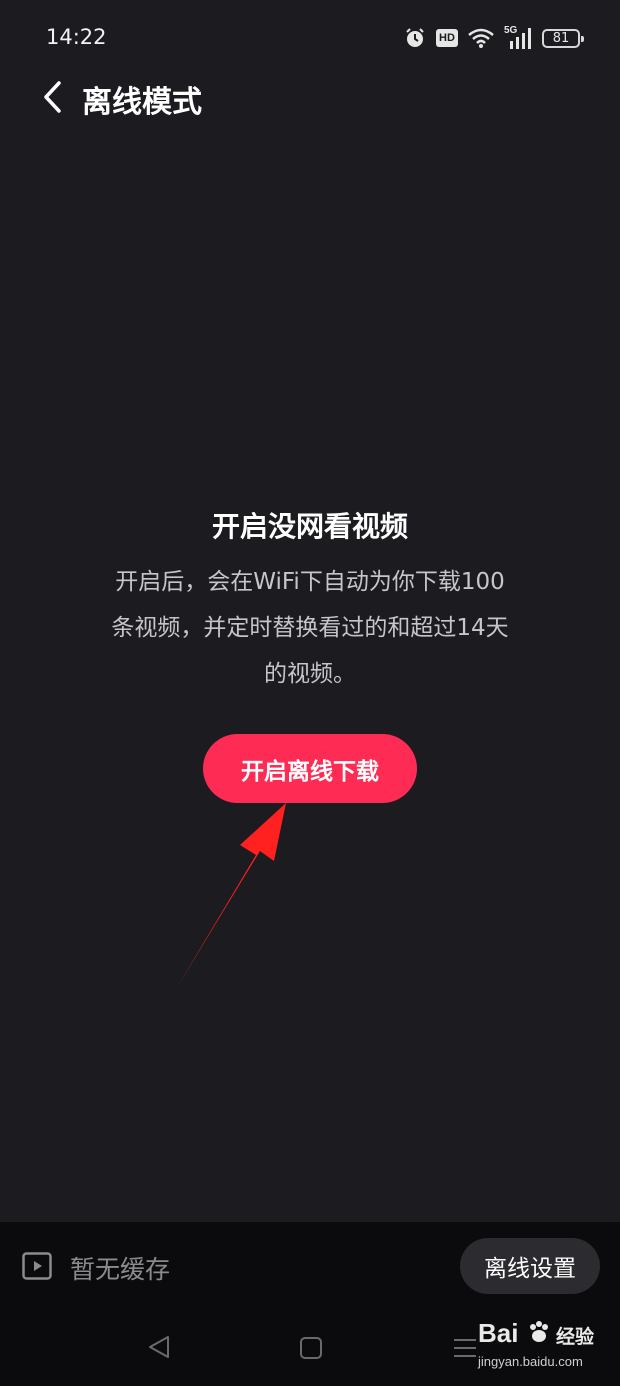 The image size is (620, 1386). Describe the element at coordinates (120, 1269) in the screenshot. I see `cache-status-label: 暂无缓存` at that location.